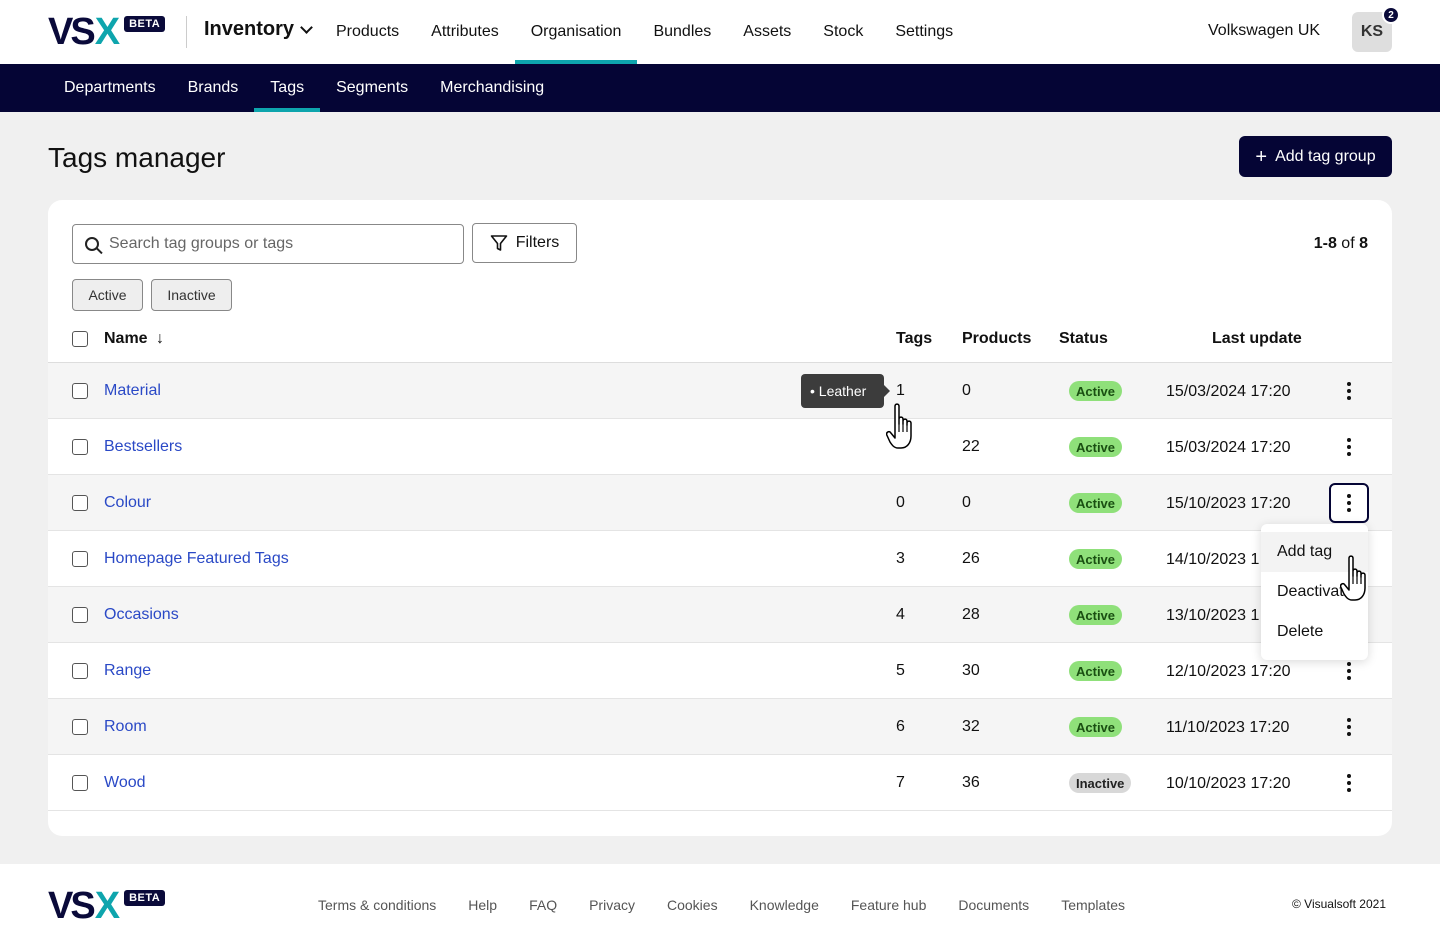 The height and width of the screenshot is (944, 1440). I want to click on table-row: Occasions 4 28 Active 13/10/2023 1, so click(720, 615).